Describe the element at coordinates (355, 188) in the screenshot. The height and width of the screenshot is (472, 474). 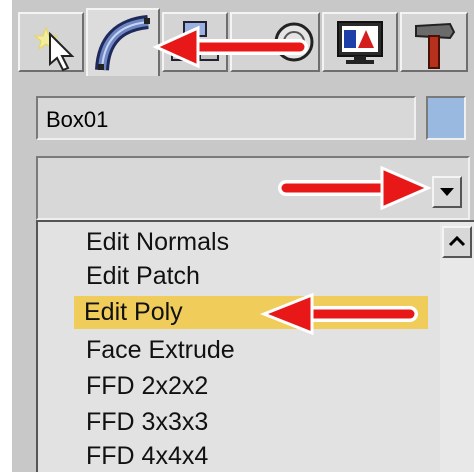
I see `annotation-arrow-dropdown` at that location.